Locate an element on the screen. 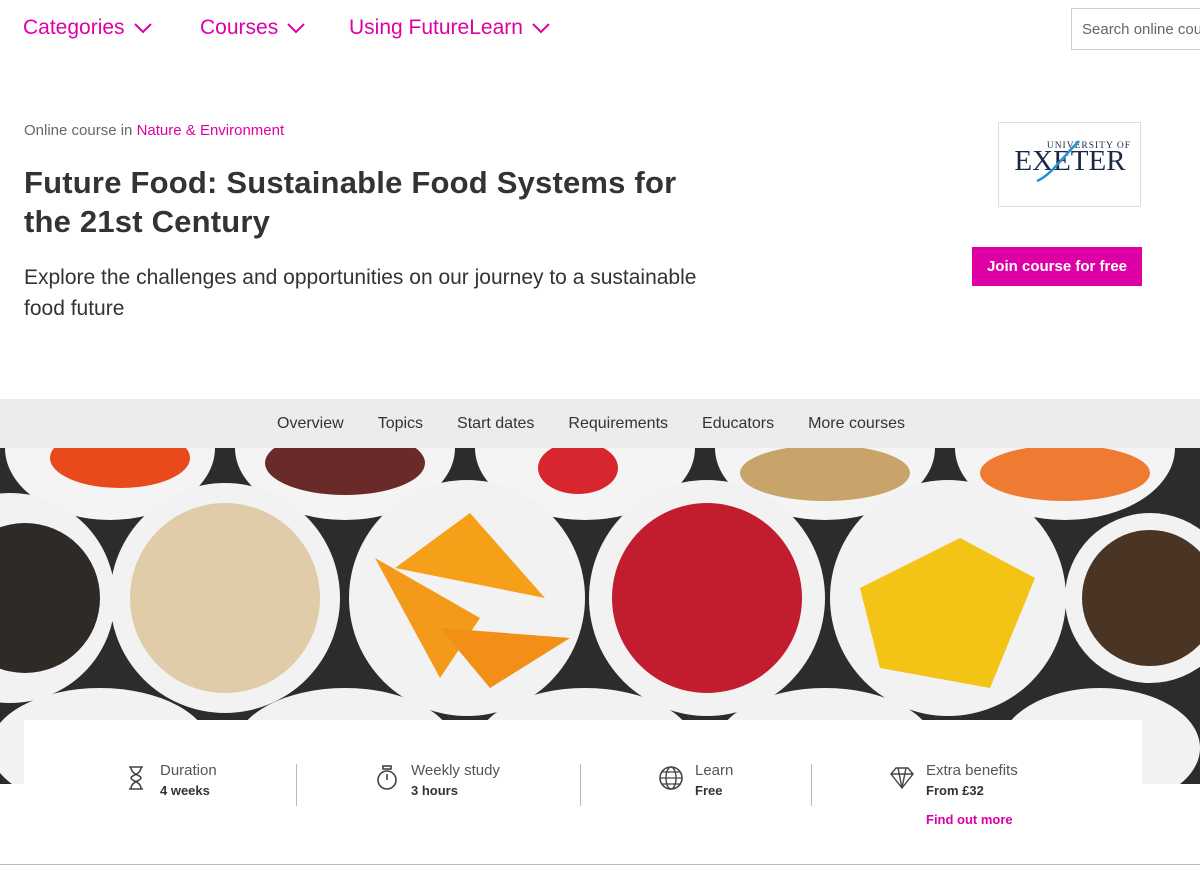 The height and width of the screenshot is (870, 1200). info-weekly-study: Weekly study 3 hours is located at coordinates (436, 780).